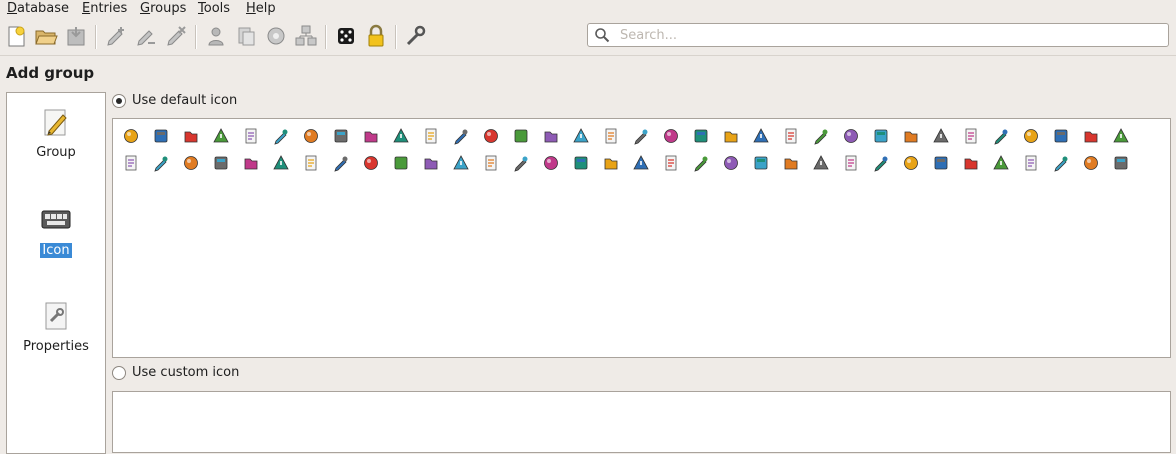 The image size is (1176, 454). What do you see at coordinates (371, 163) in the screenshot?
I see `trash-icon` at bounding box center [371, 163].